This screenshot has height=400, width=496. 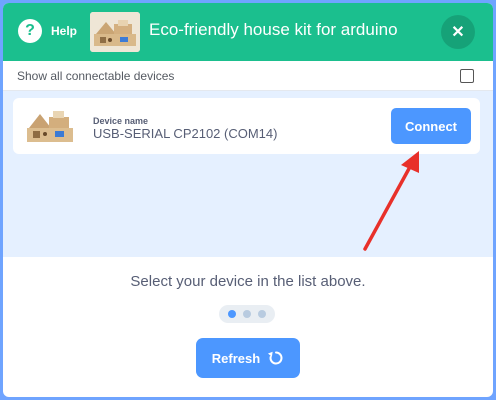 I want to click on close-icon: ✕, so click(x=458, y=32).